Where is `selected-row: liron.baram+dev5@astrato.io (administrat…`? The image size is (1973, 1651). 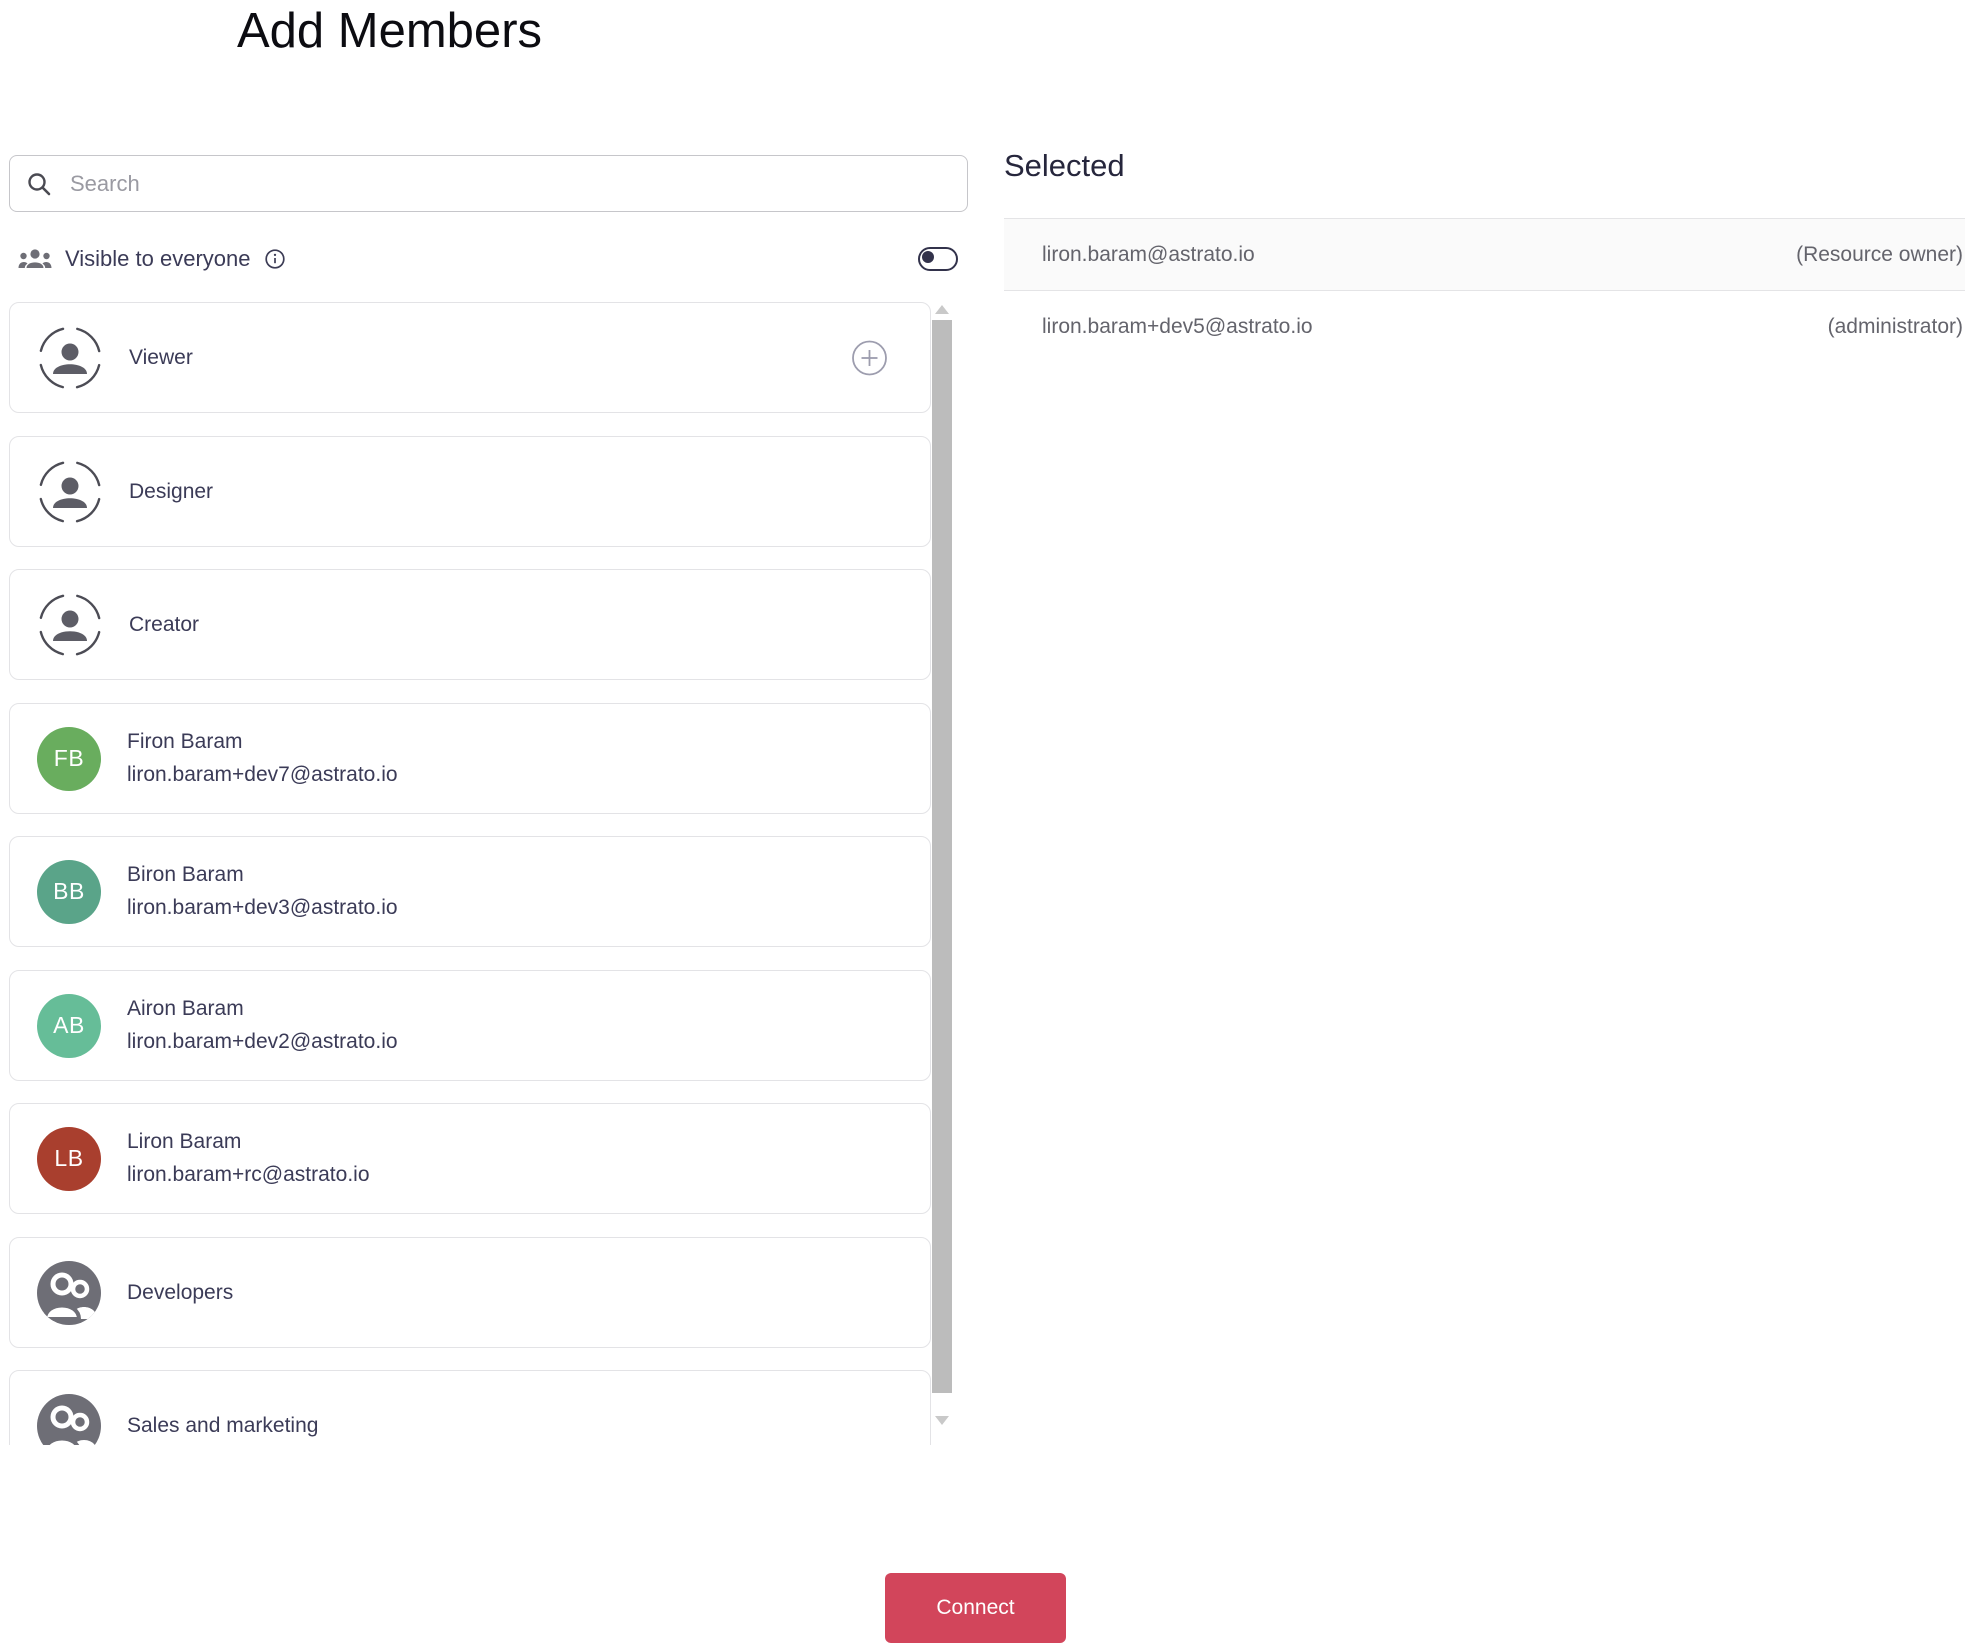
selected-row: liron.baram+dev5@astrato.io (administrat… is located at coordinates (1484, 326).